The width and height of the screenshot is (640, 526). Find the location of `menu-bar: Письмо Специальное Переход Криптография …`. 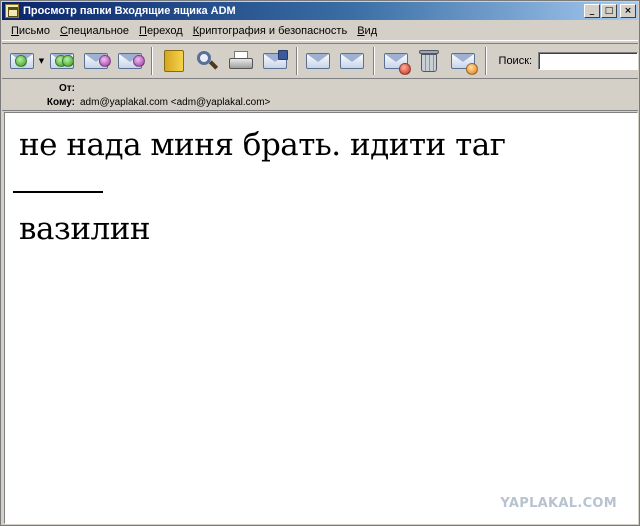

menu-bar: Письмо Специальное Переход Криптография … is located at coordinates (320, 31).